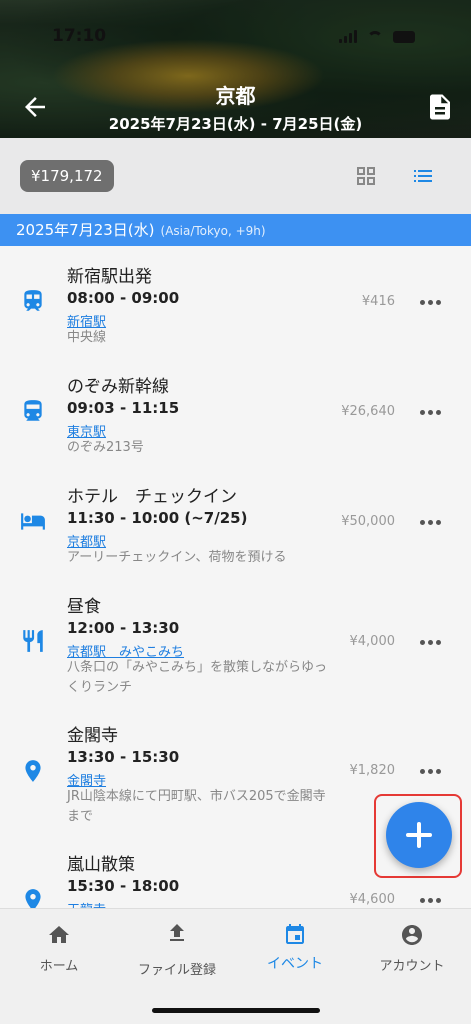 The height and width of the screenshot is (1024, 471). I want to click on event-price: ¥4,600, so click(372, 899).